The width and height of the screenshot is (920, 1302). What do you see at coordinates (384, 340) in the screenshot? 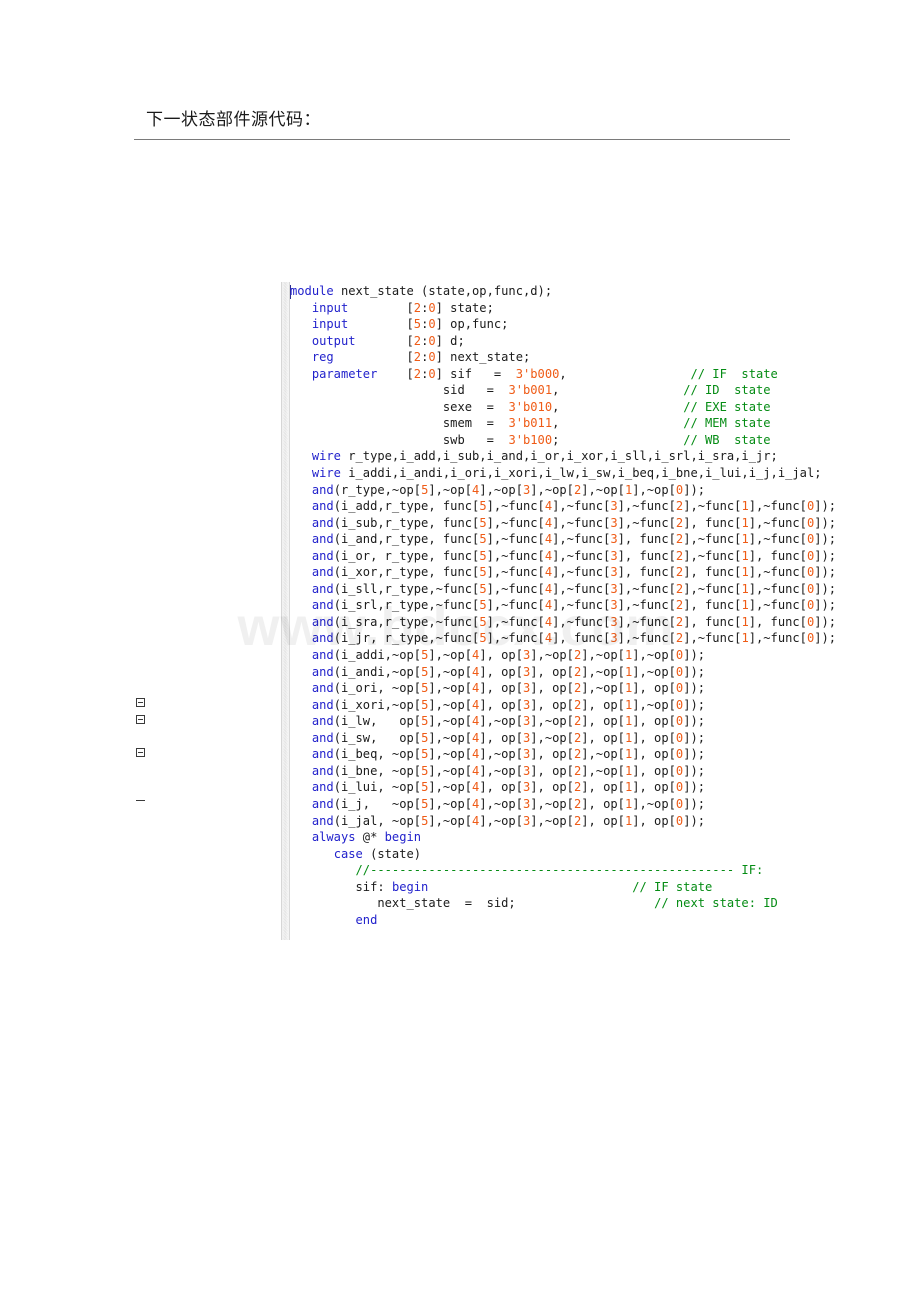
I see `code-token-pln: [` at bounding box center [384, 340].